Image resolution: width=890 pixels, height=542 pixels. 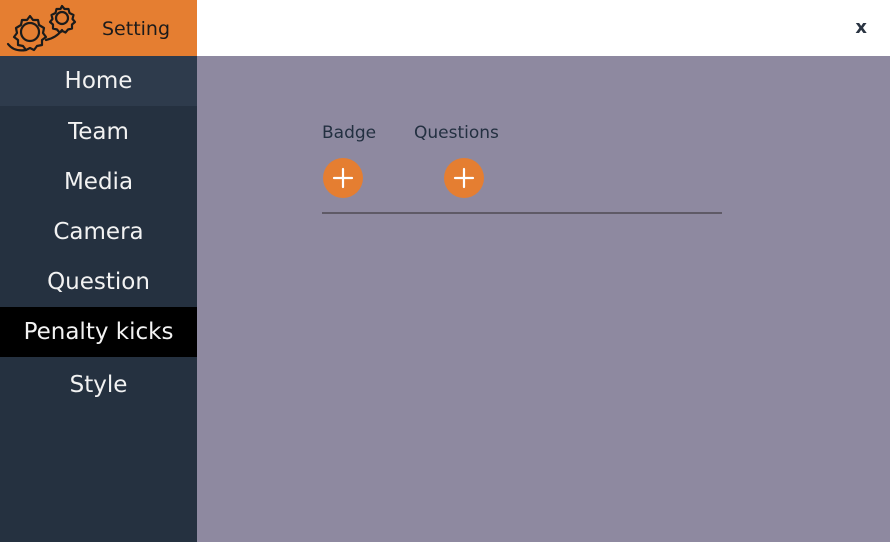 What do you see at coordinates (445, 28) in the screenshot?
I see `title-bar: Setting x` at bounding box center [445, 28].